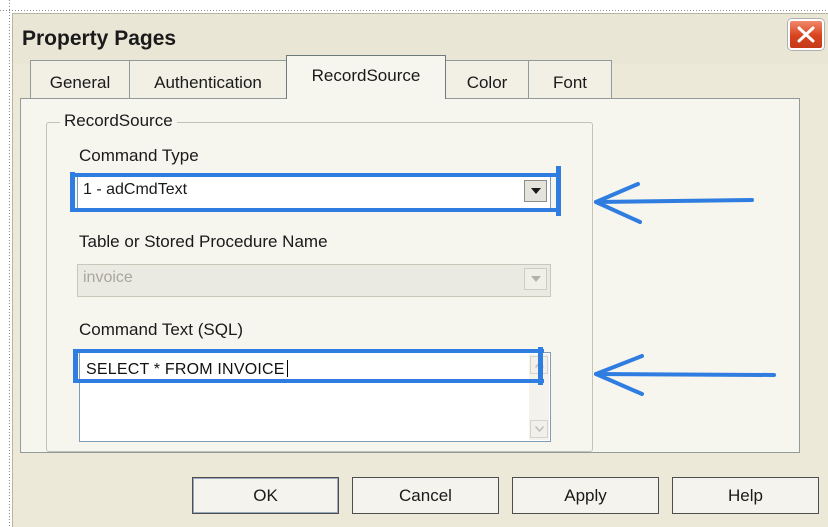 The width and height of the screenshot is (828, 527). I want to click on table-name-dropdown-button, so click(535, 279).